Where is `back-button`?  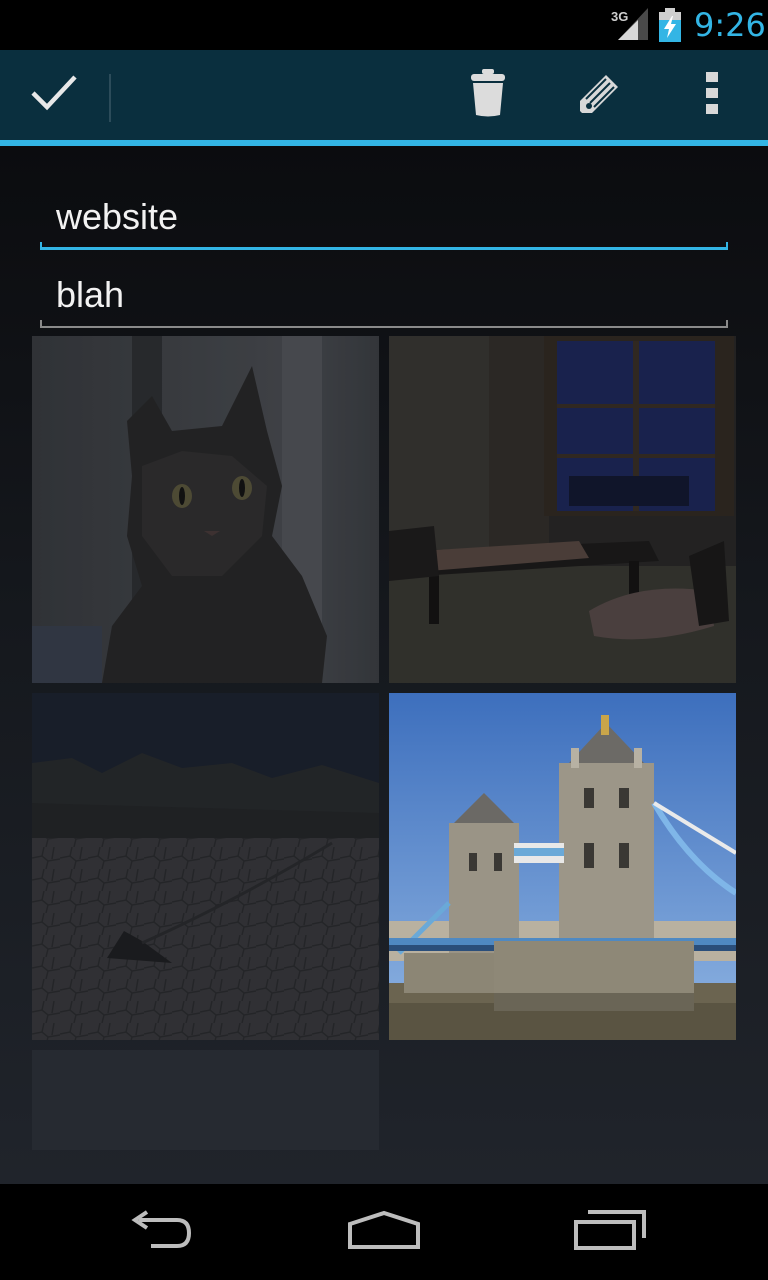 back-button is located at coordinates (160, 1232).